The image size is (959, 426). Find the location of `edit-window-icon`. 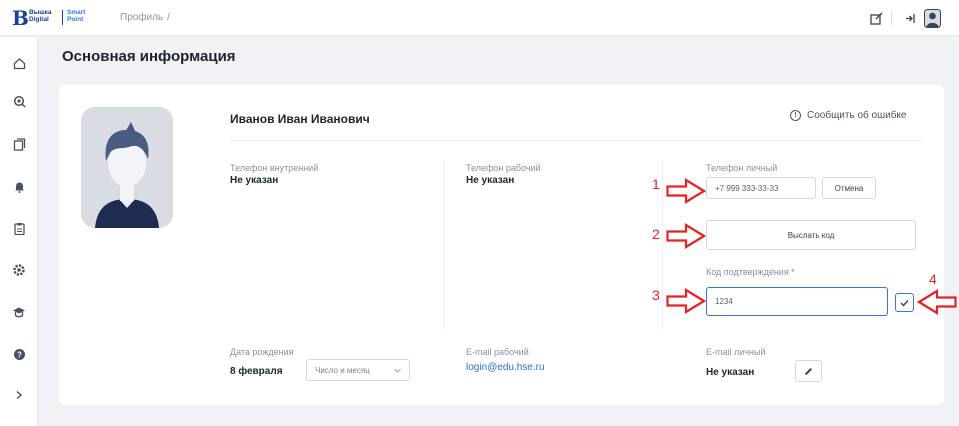

edit-window-icon is located at coordinates (876, 18).